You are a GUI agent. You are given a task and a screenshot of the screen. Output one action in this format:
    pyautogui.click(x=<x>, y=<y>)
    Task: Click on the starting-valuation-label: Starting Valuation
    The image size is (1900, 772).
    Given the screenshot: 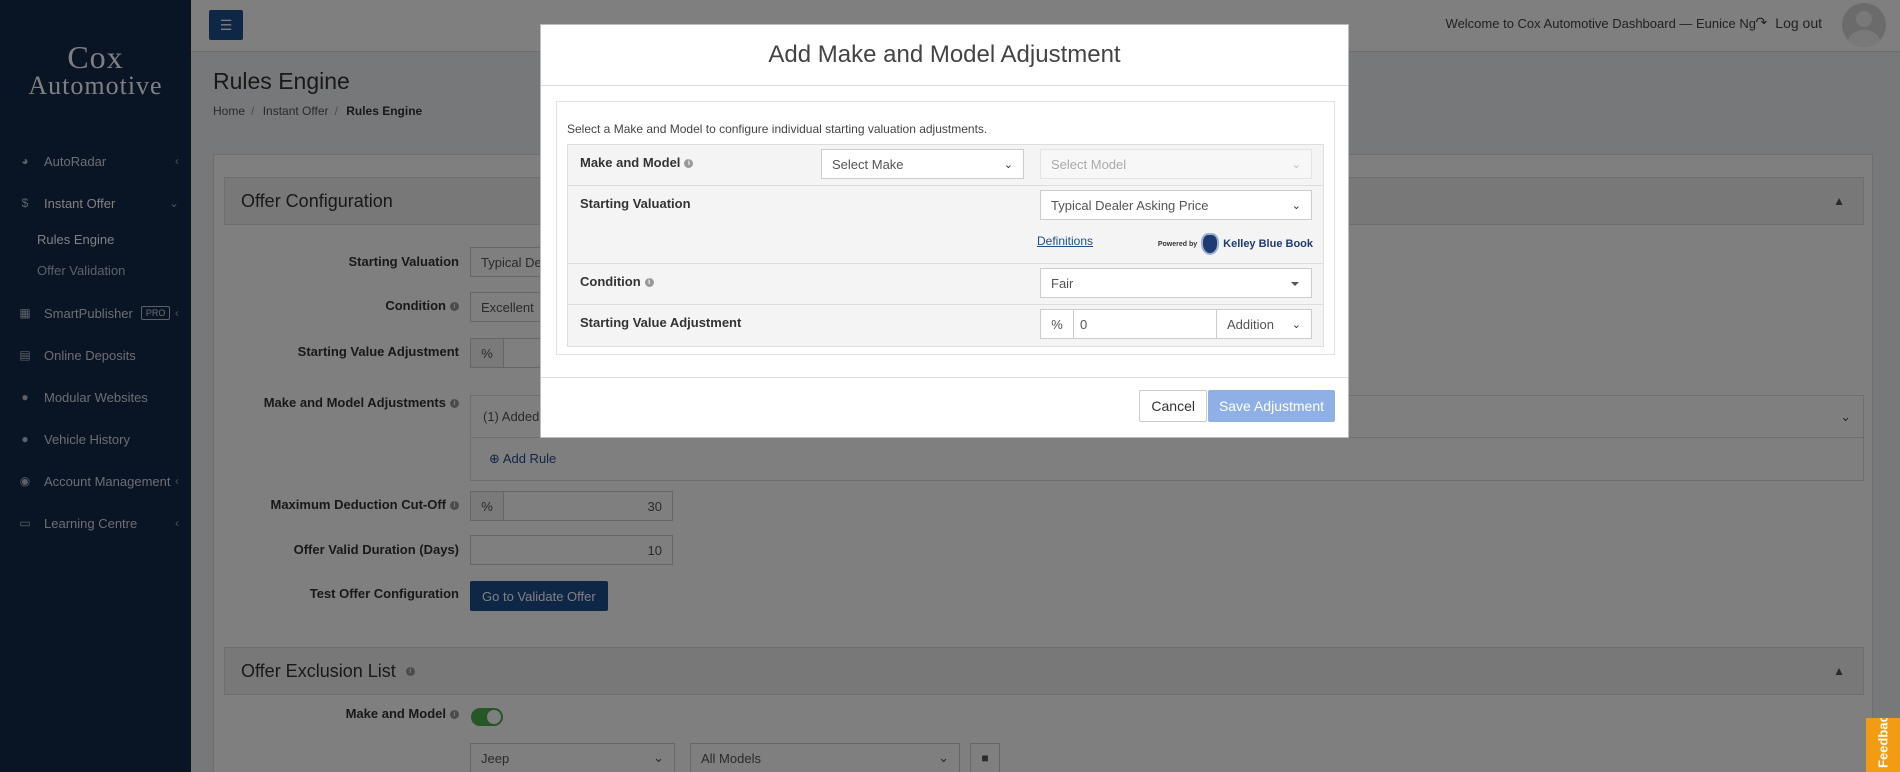 What is the action you would take?
    pyautogui.click(x=635, y=203)
    